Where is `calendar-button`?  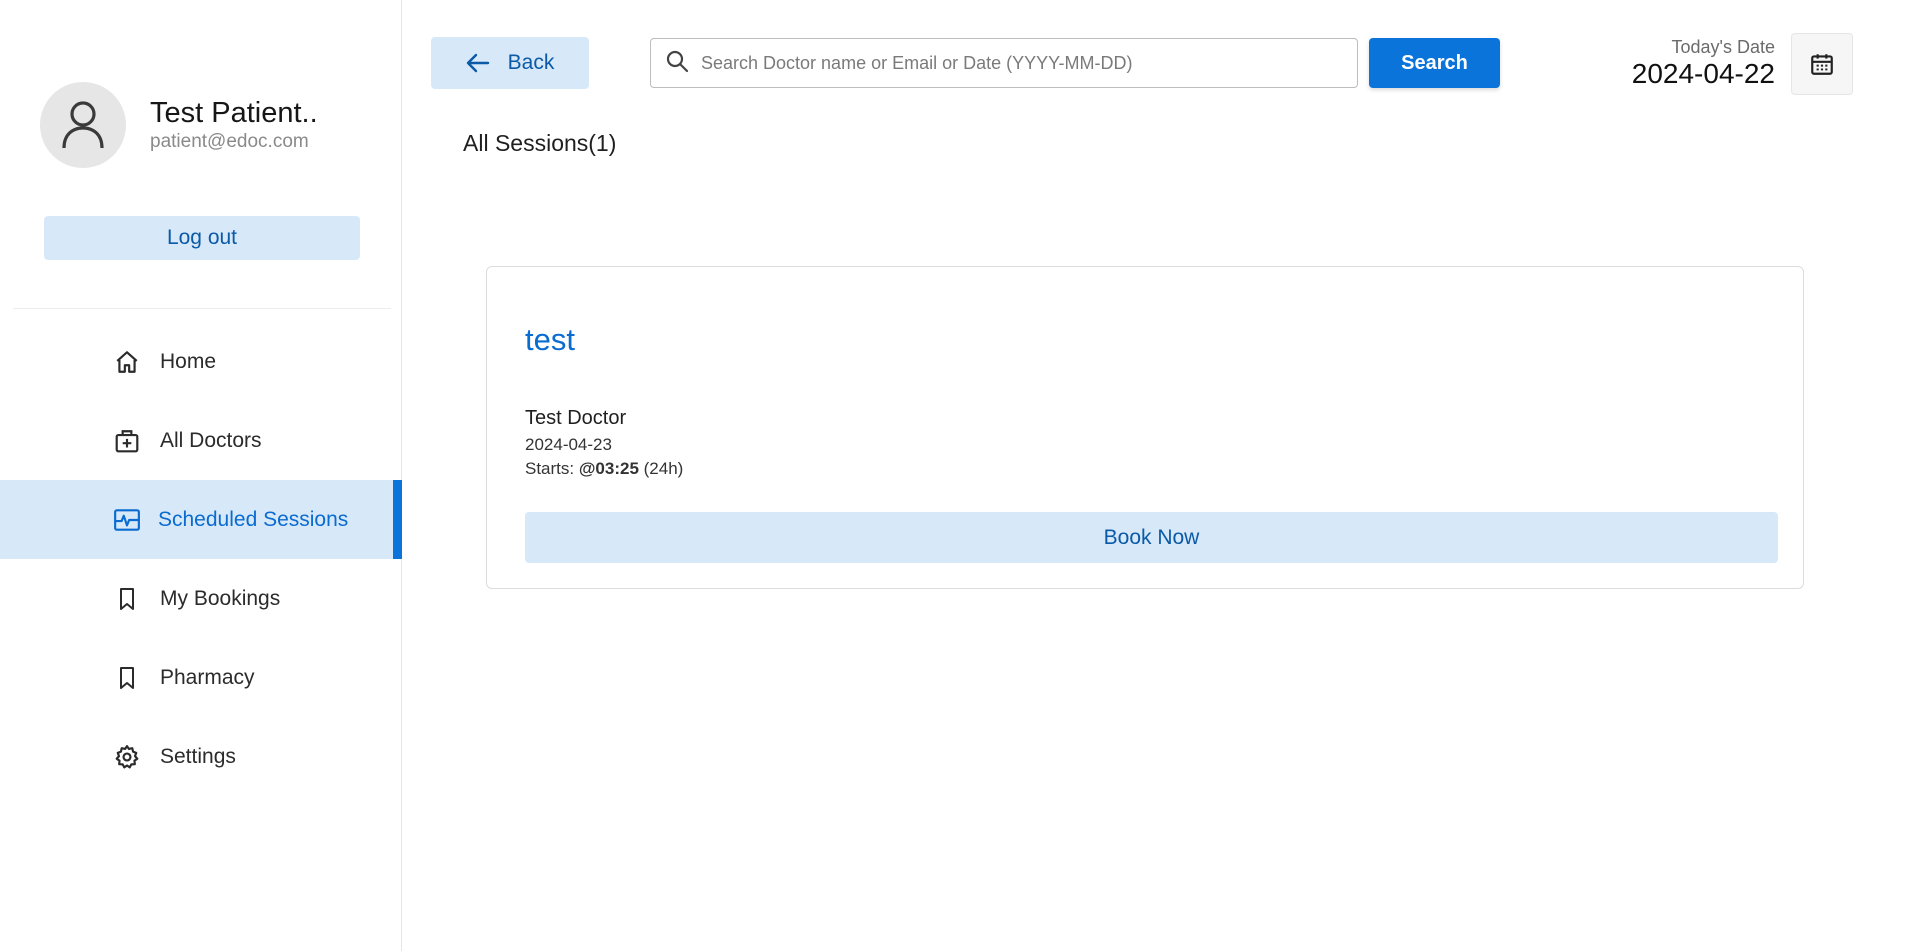 calendar-button is located at coordinates (1822, 64).